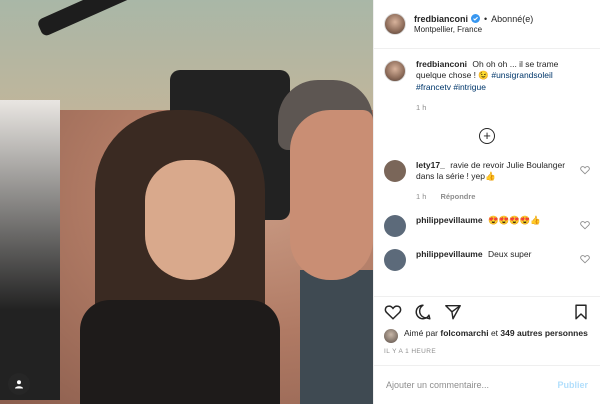  Describe the element at coordinates (495, 226) in the screenshot. I see `comment-body: philippevillaume 😍😍😍😍👍` at that location.